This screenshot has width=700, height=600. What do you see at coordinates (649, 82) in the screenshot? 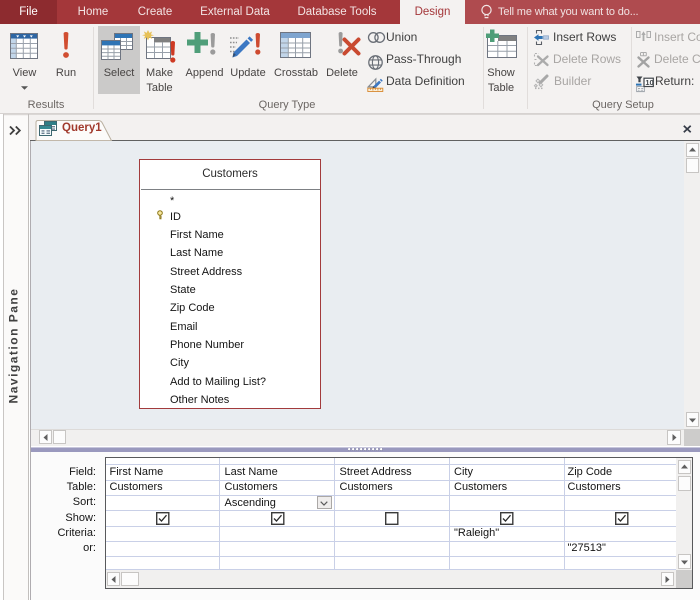
I see `svg-text: 10` at bounding box center [649, 82].